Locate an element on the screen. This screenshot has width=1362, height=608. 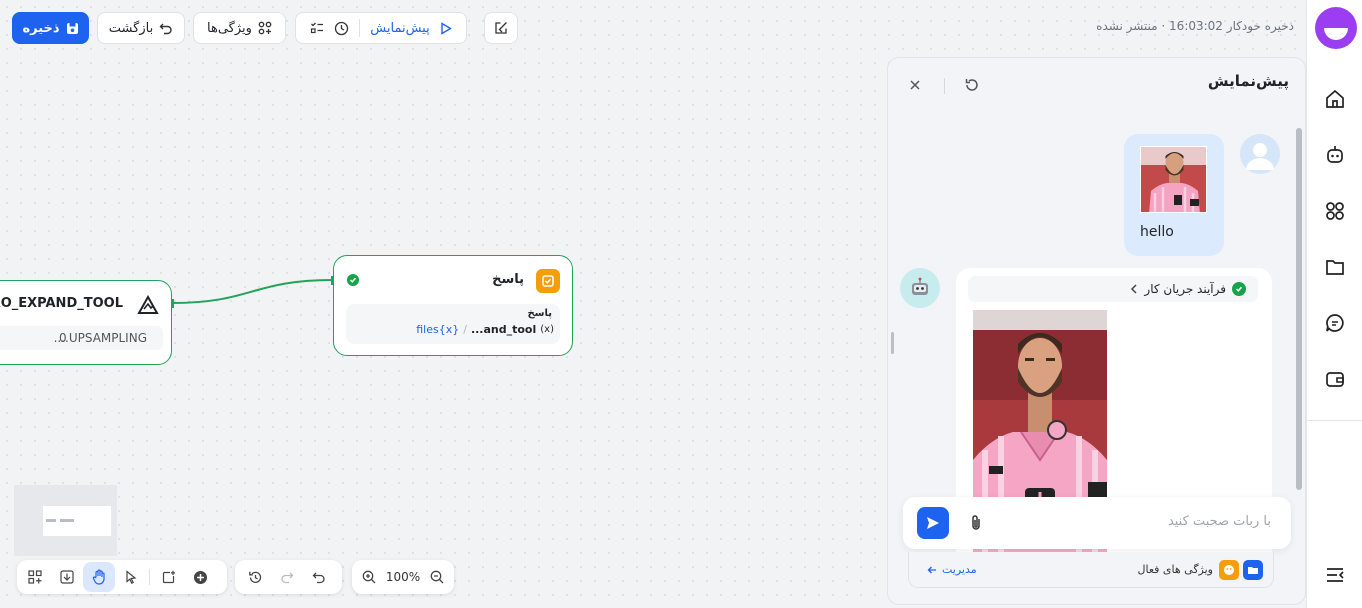
robot-icon is located at coordinates (1335, 155).